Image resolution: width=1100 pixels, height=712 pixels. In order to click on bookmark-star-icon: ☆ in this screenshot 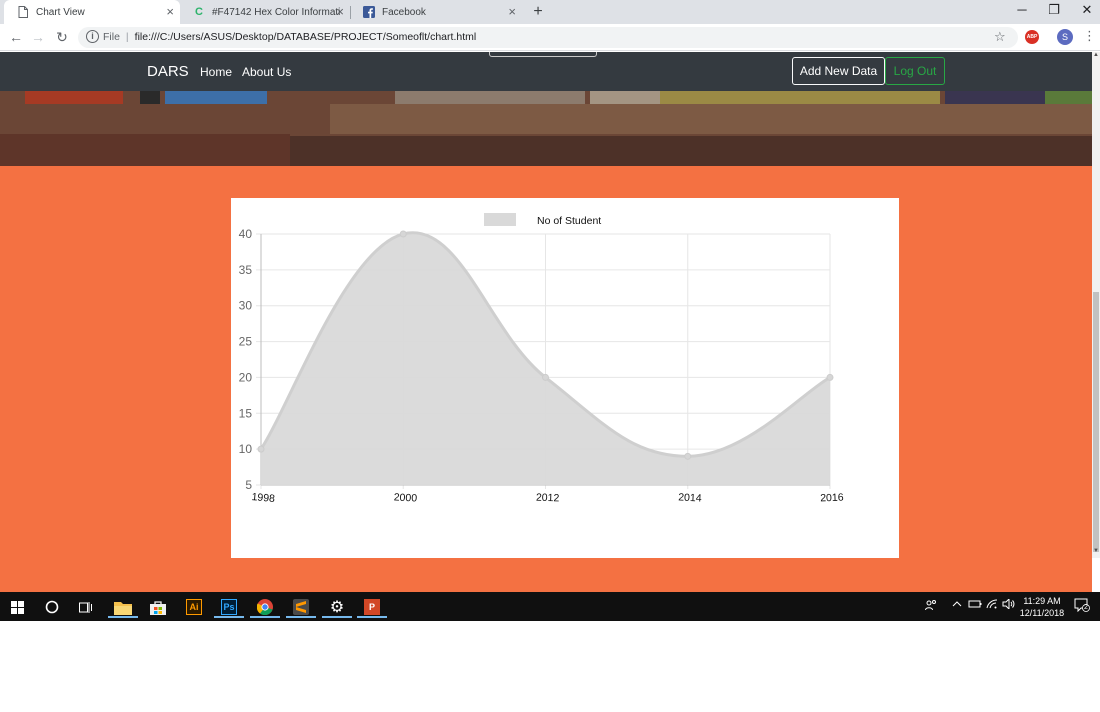, I will do `click(1000, 37)`.